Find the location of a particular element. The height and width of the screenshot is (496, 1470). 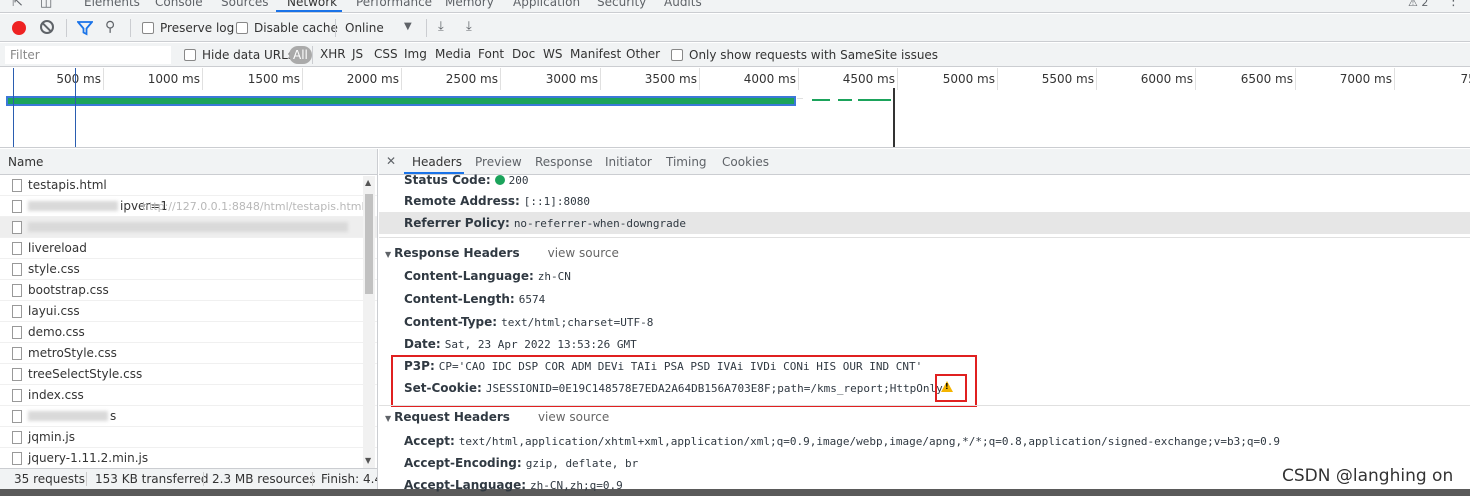

tab-memory: Memory is located at coordinates (469, 4).